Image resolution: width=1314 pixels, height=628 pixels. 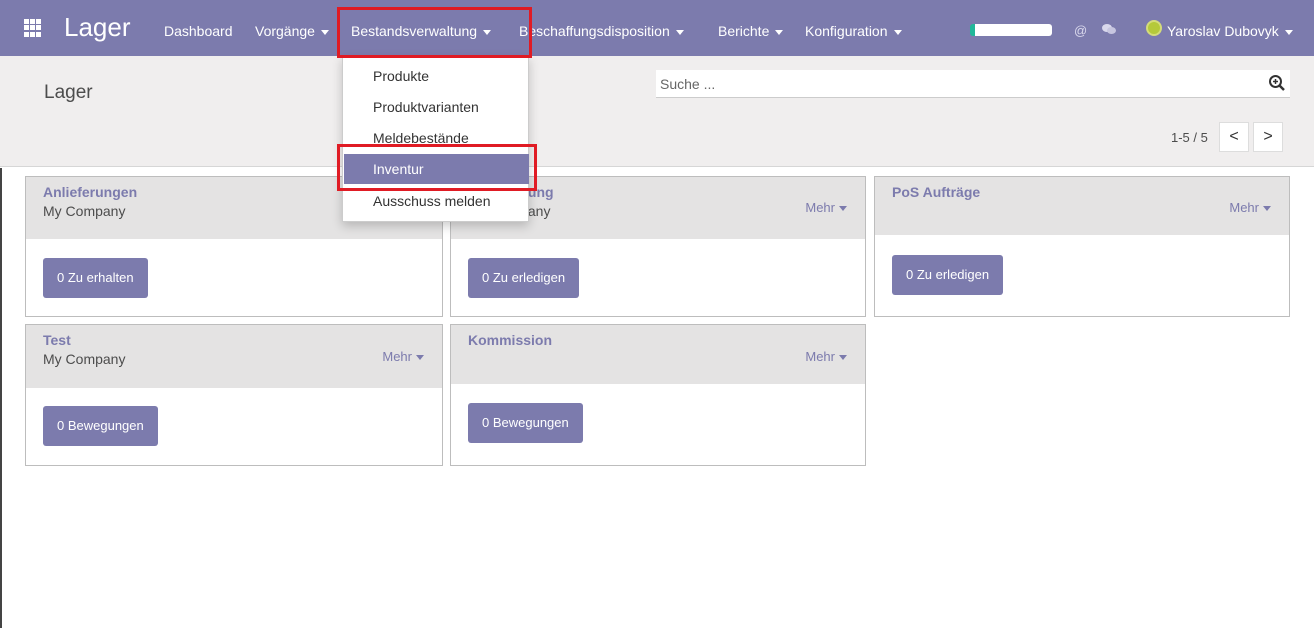 I want to click on nav-dashboard: Dashboard, so click(x=198, y=31).